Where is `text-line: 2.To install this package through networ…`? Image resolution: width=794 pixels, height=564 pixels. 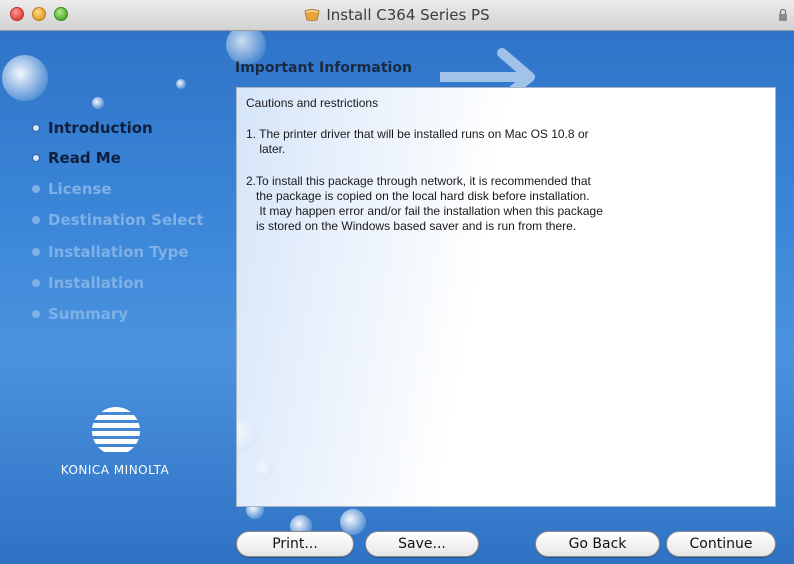 text-line: 2.To install this package through networ… is located at coordinates (418, 181).